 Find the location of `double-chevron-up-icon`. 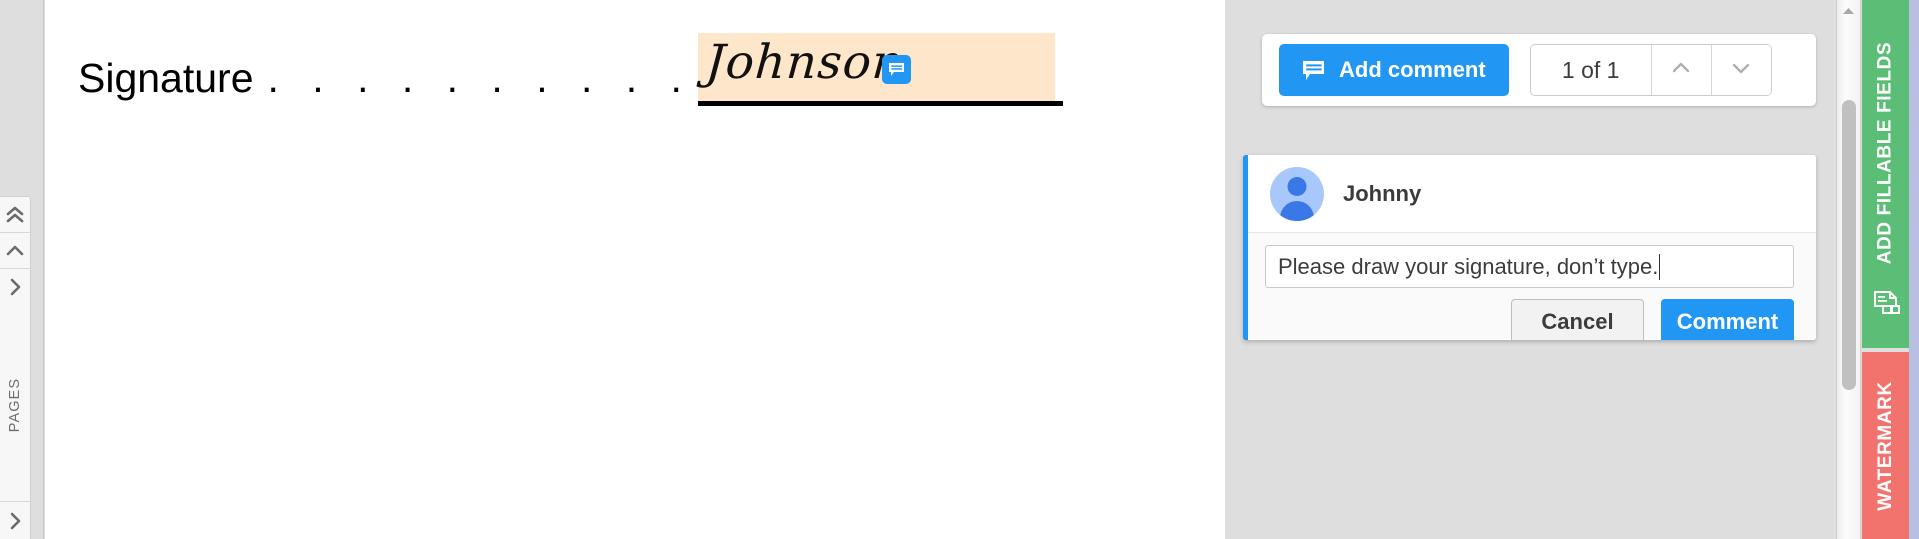

double-chevron-up-icon is located at coordinates (15, 215).